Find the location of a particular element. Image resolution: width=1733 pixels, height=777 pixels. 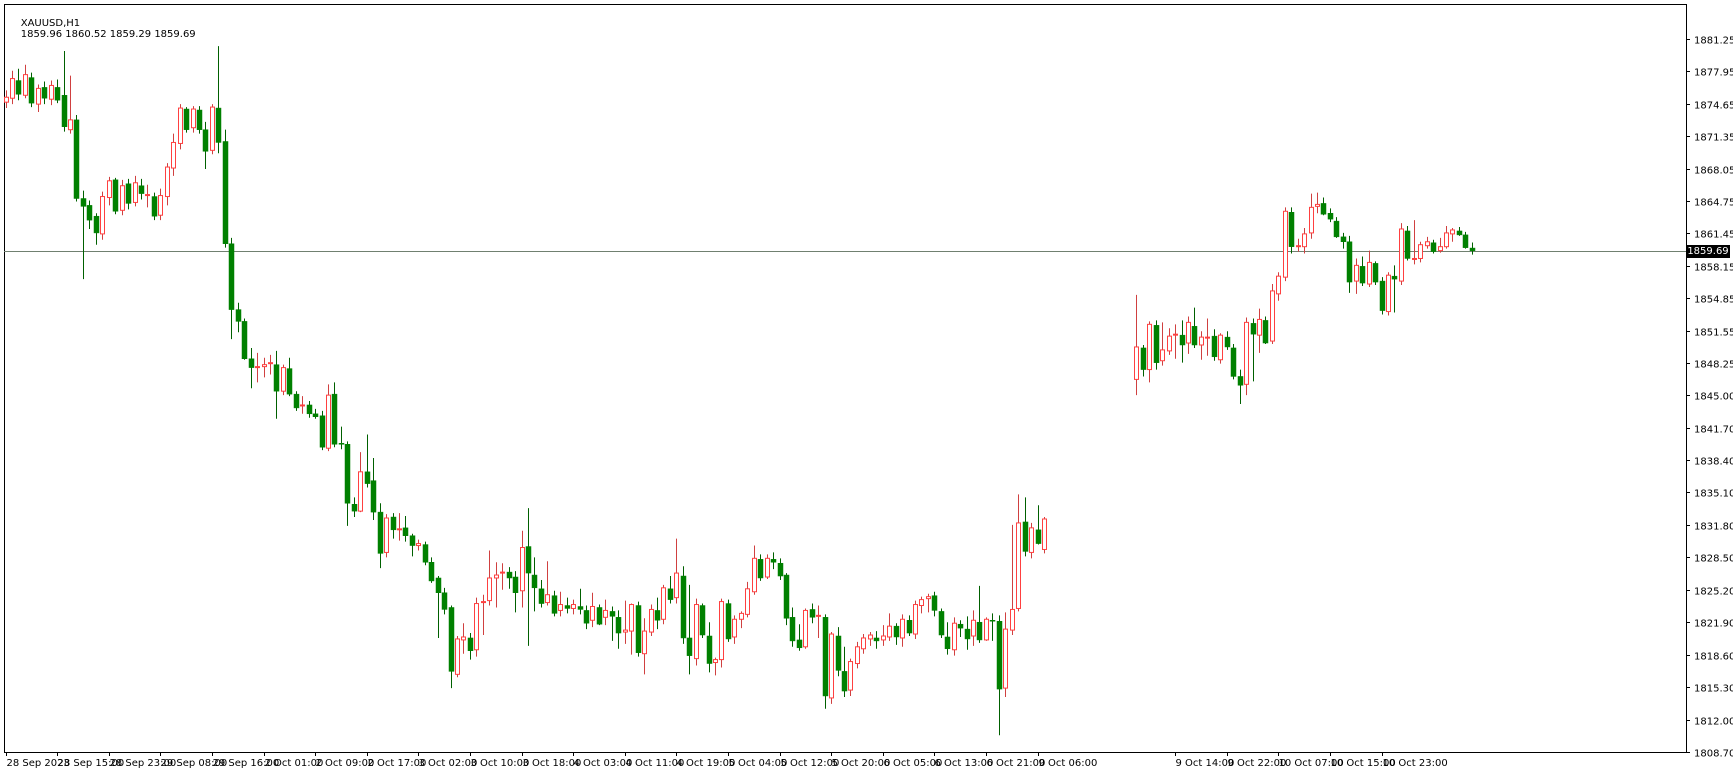

price-tick-label: 1858.15 is located at coordinates (1713, 268).